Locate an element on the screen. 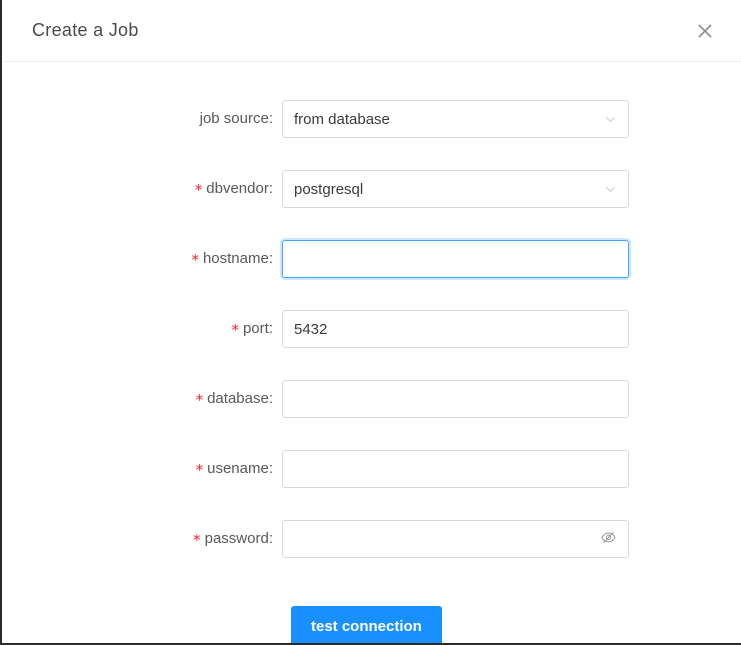 This screenshot has width=741, height=645. field-password is located at coordinates (455, 539).